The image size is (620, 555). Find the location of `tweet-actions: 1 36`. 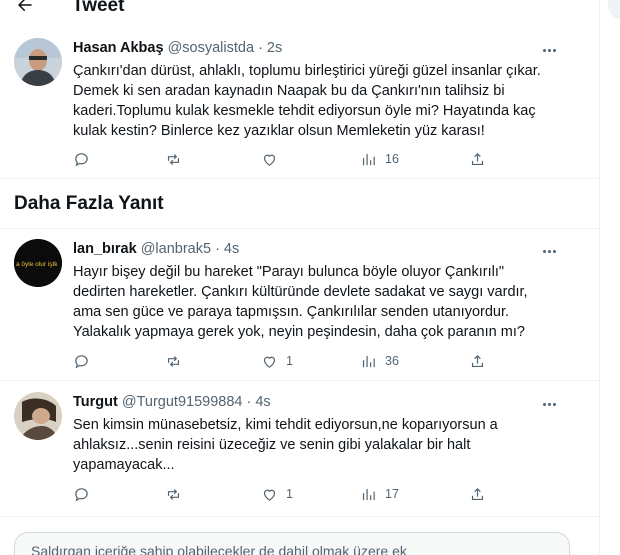

tweet-actions: 1 36 is located at coordinates (283, 361).